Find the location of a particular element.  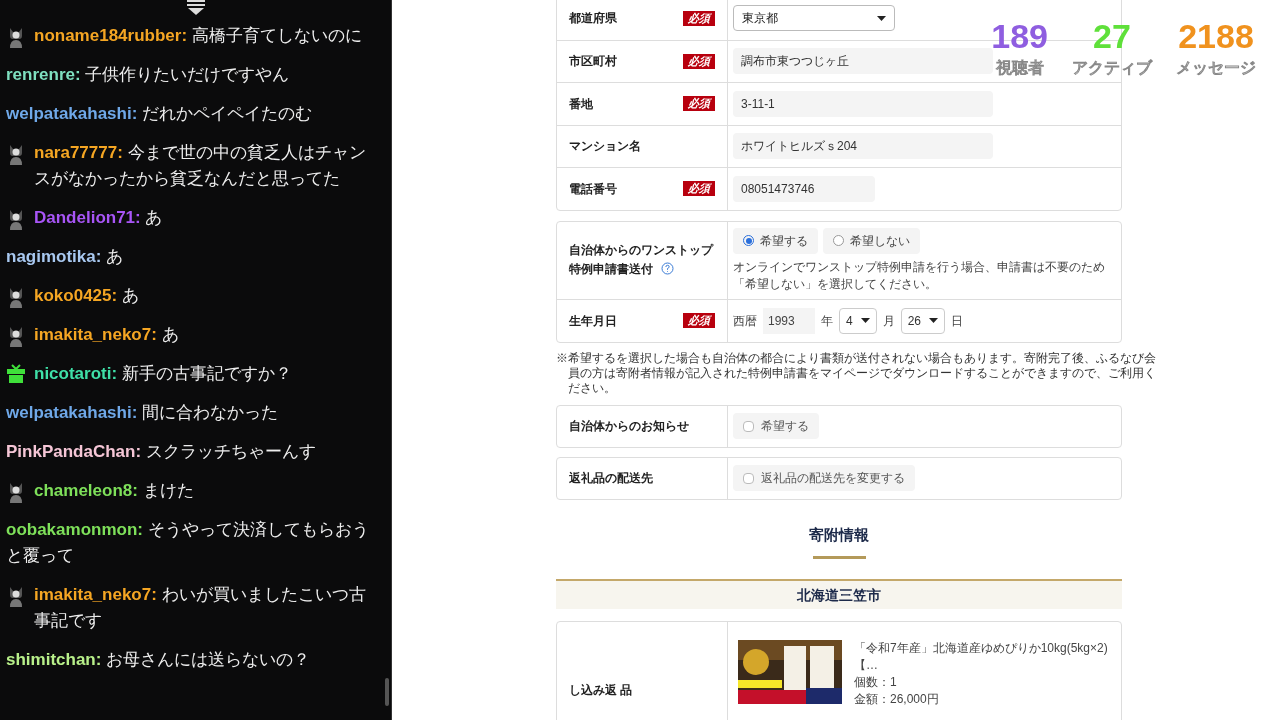

chat-message: nagimotika: あ is located at coordinates (65, 256).